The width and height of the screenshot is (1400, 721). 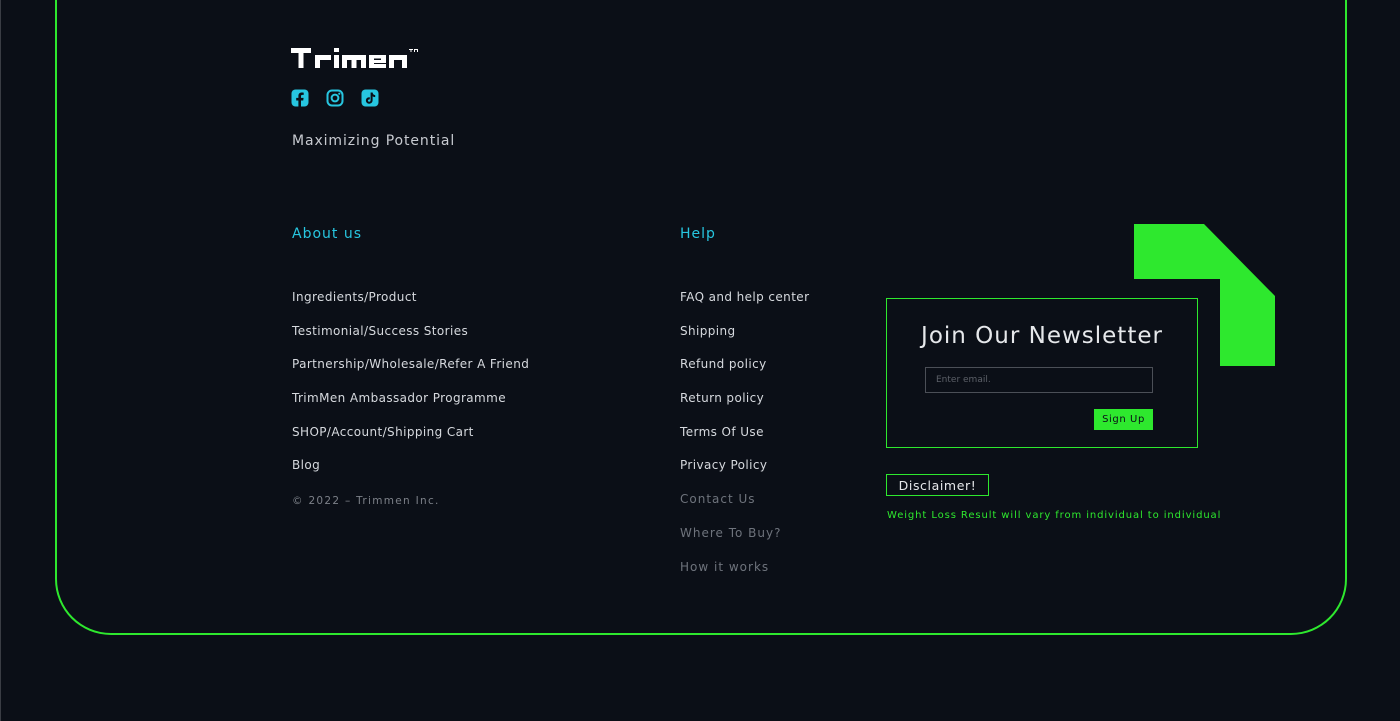 I want to click on about-link-blog: Blog, so click(x=410, y=475).